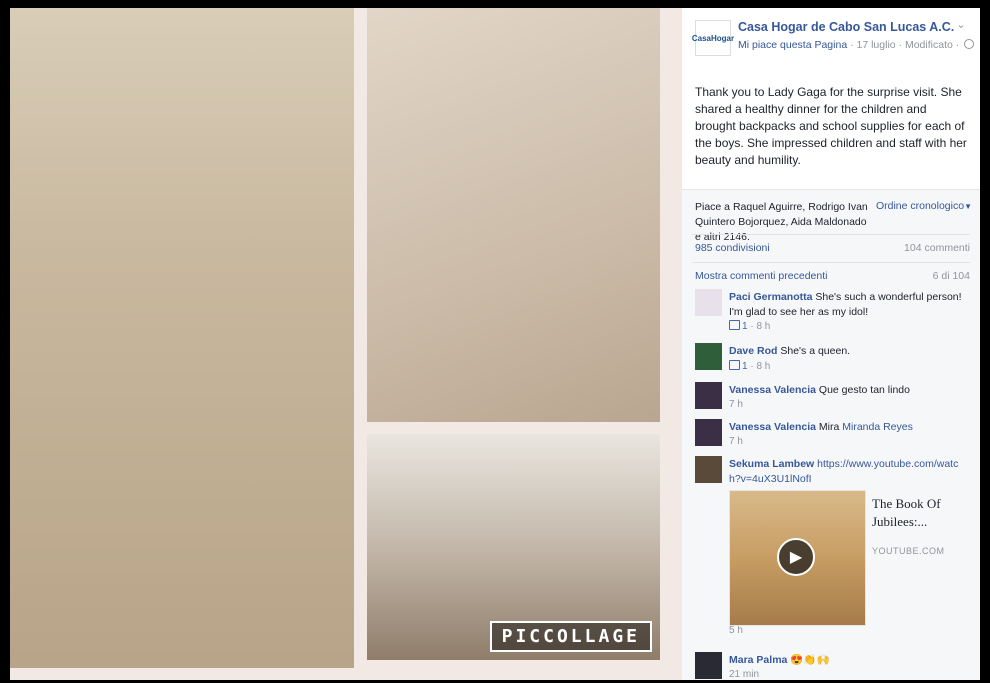 The image size is (990, 683). Describe the element at coordinates (513, 547) in the screenshot. I see `photo-group-children: PICCOLLAGE` at that location.